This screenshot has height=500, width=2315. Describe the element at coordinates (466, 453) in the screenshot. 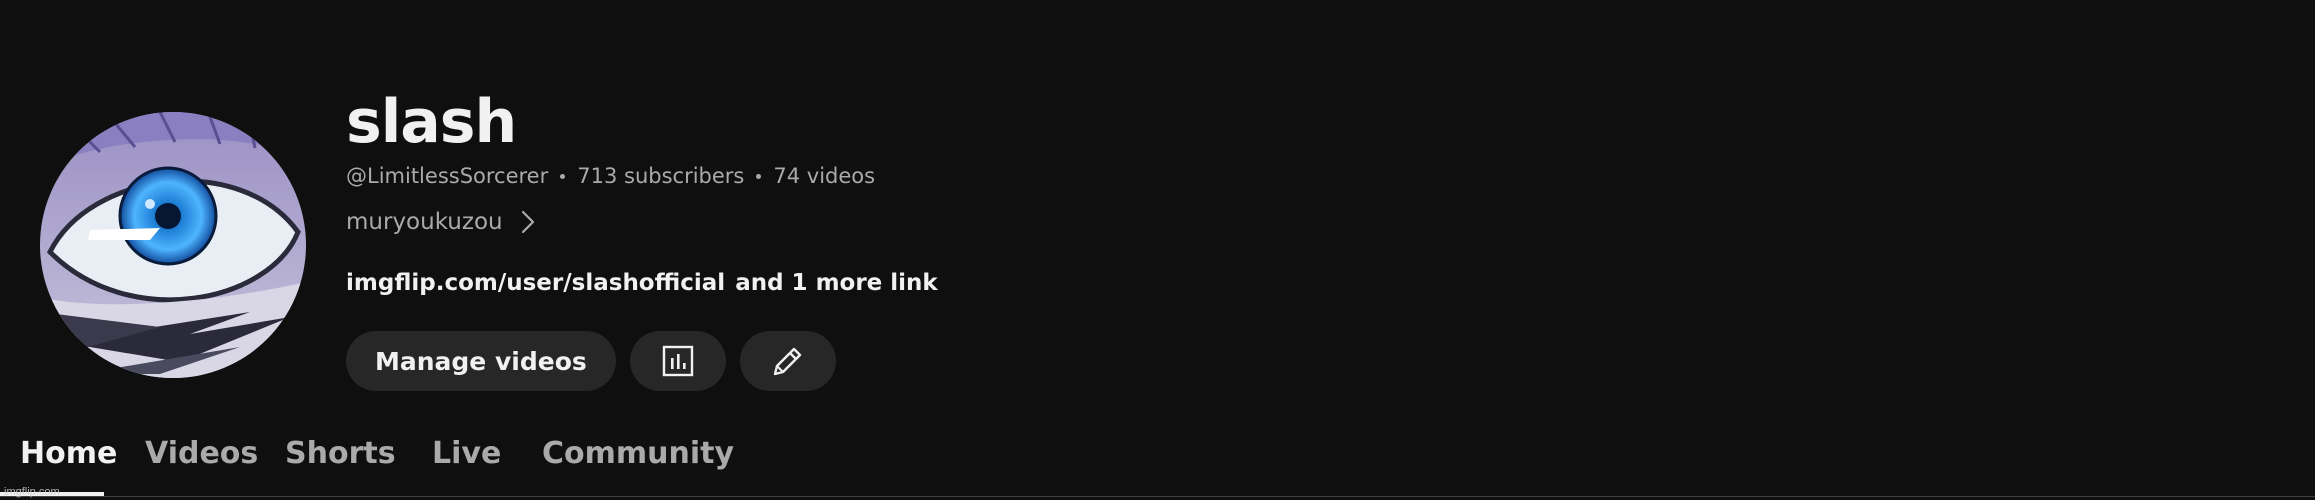

I see `tab-live: Live` at that location.